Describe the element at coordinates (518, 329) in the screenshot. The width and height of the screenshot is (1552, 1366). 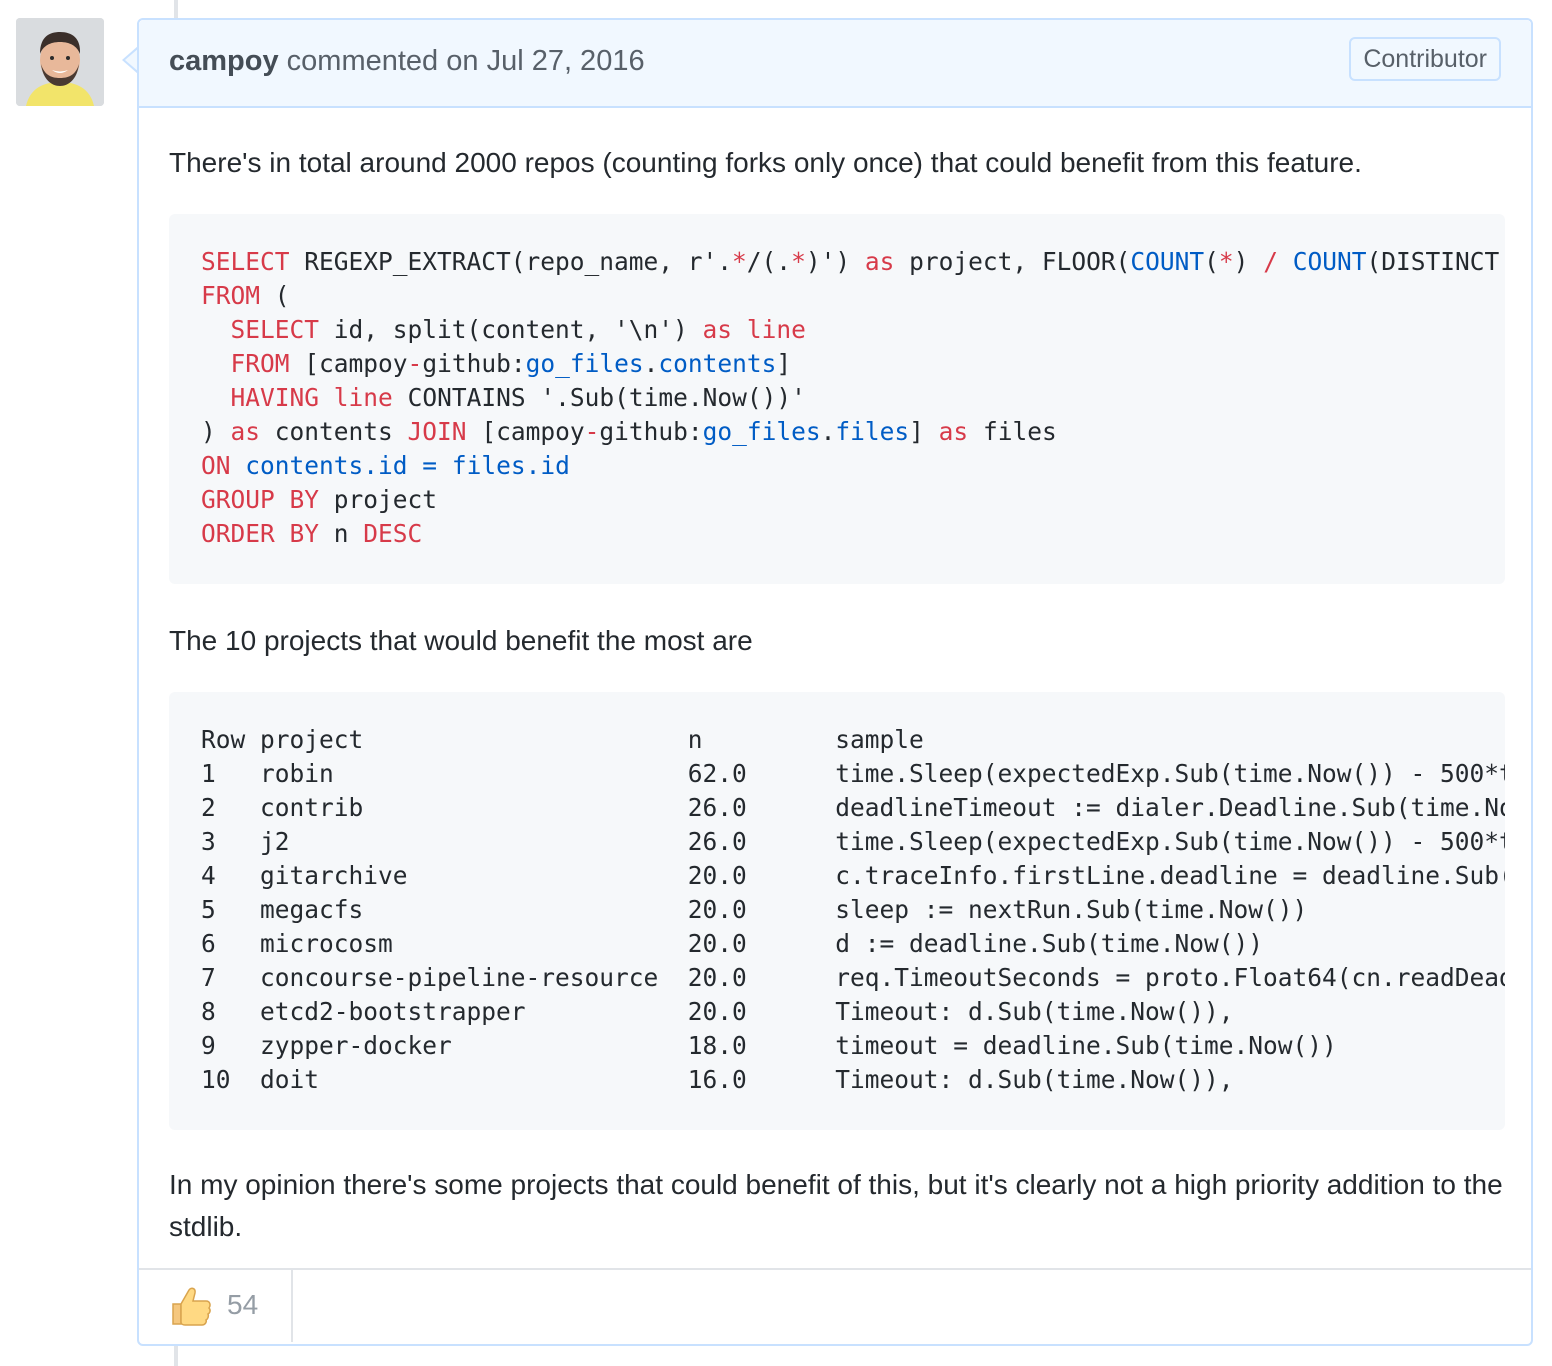
I see `code-line: SELECT id, split(content, '\n') as line` at that location.